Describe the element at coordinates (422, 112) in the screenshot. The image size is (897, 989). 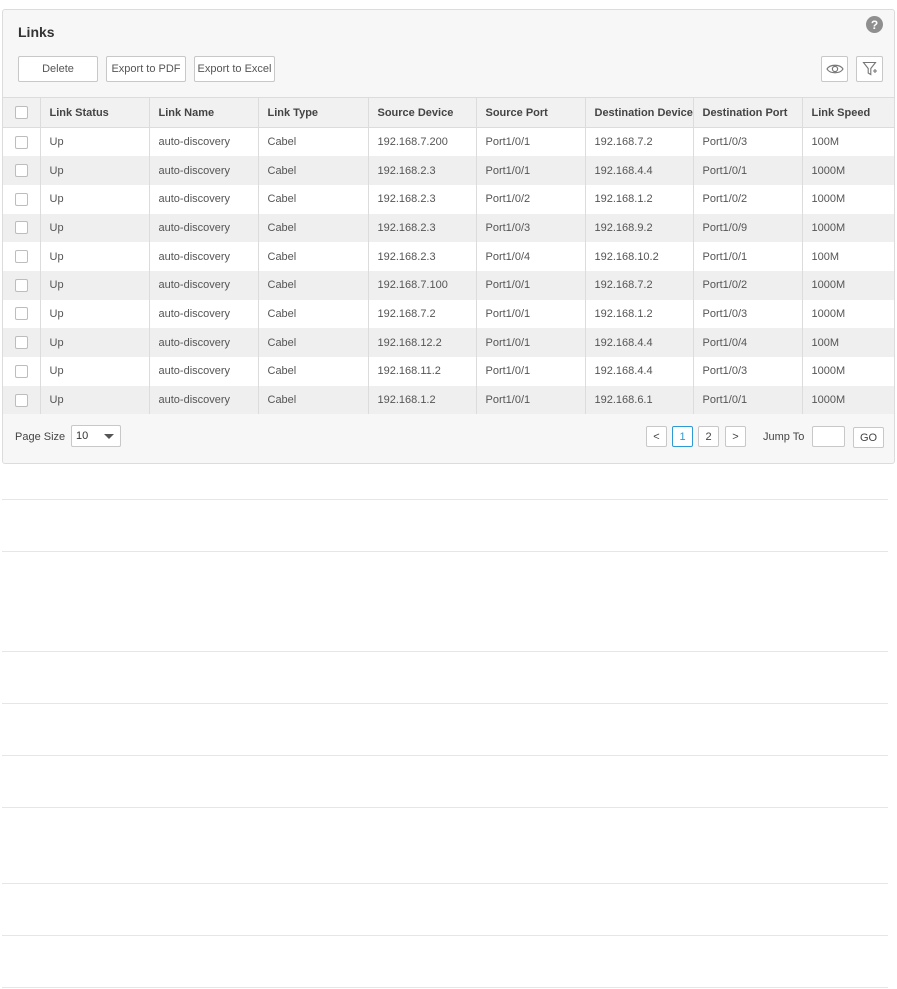
I see `column-header-source-device: Source Device` at that location.